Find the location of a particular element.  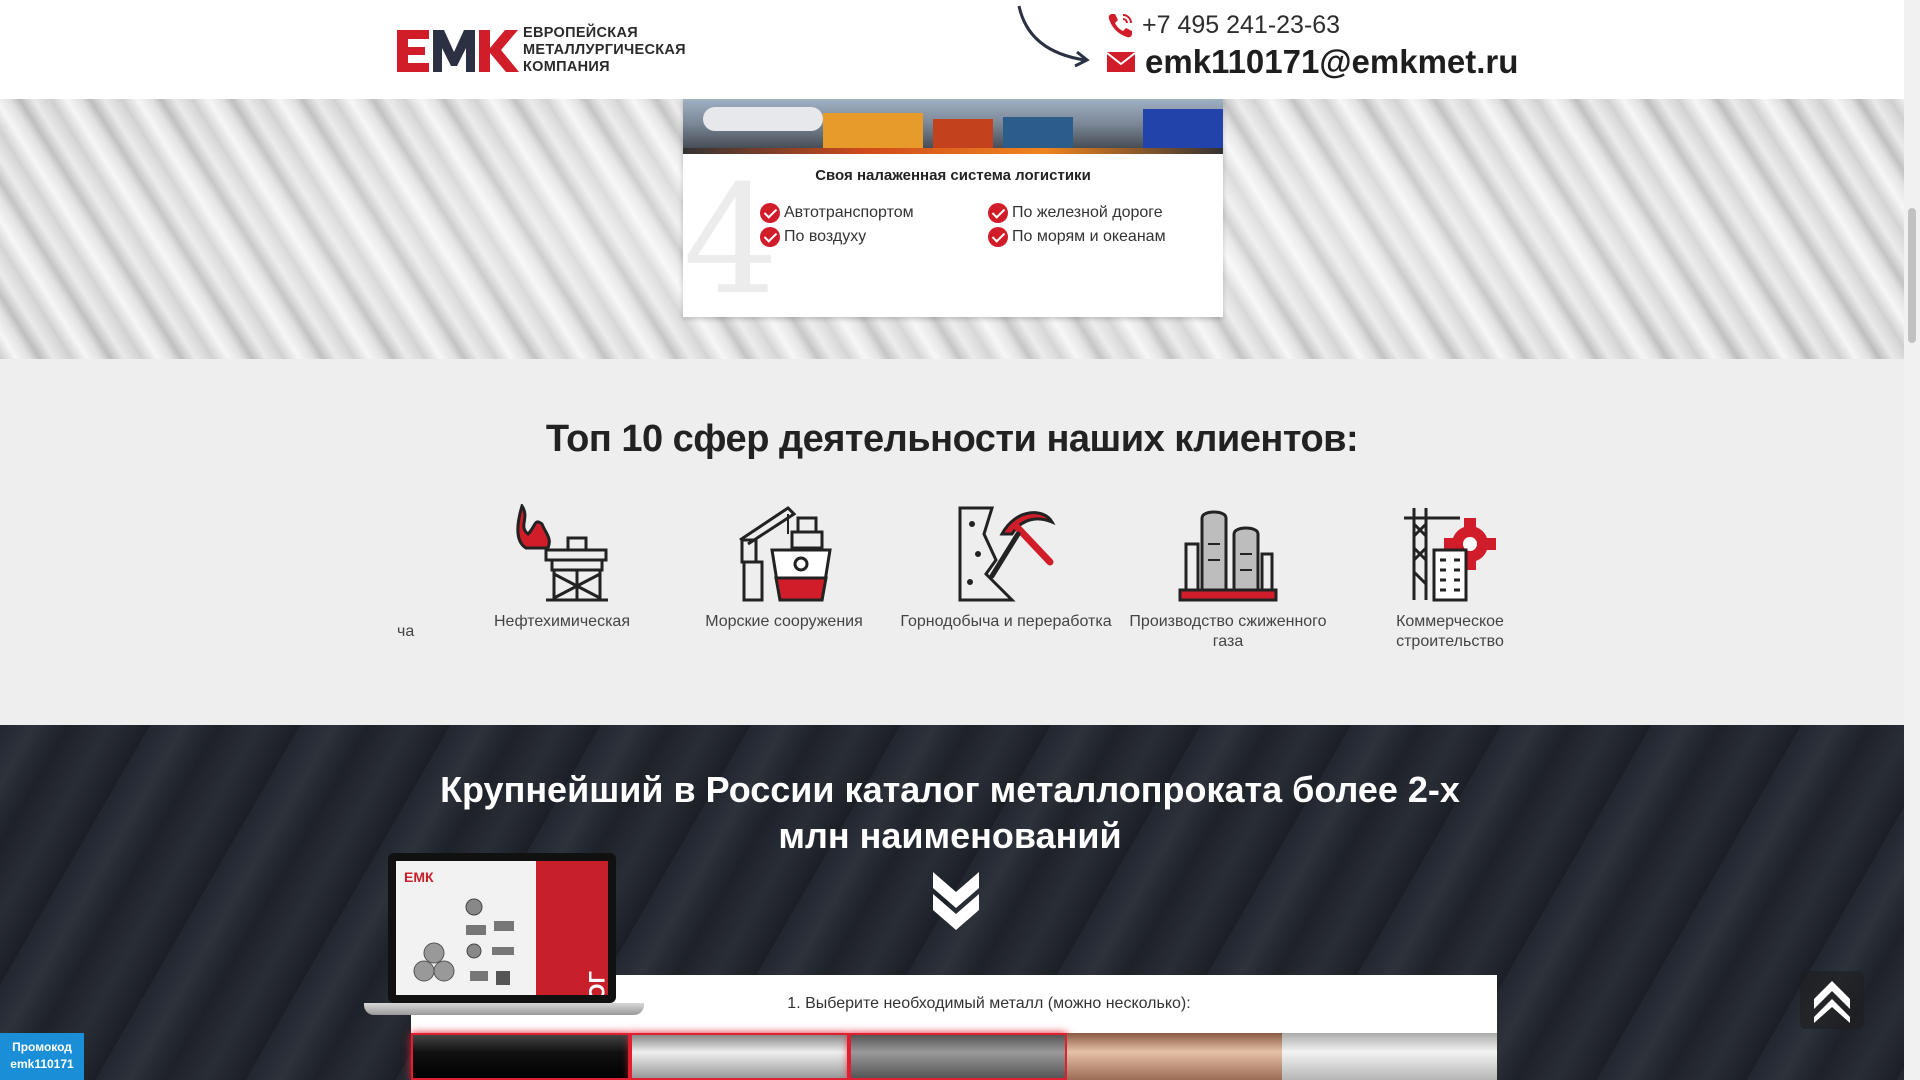

construction-crane-icon is located at coordinates (1450, 555).